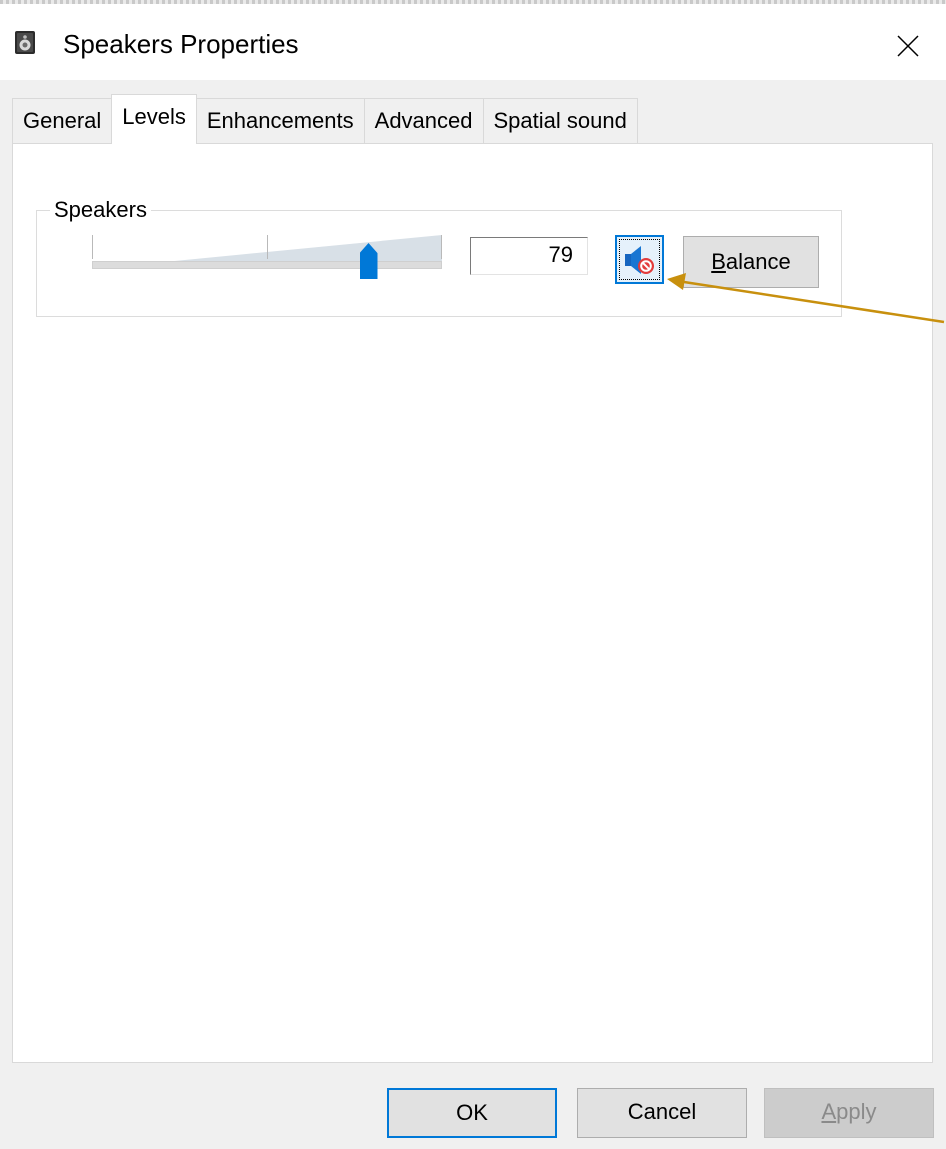  Describe the element at coordinates (154, 119) in the screenshot. I see `tab-levels: Levels` at that location.